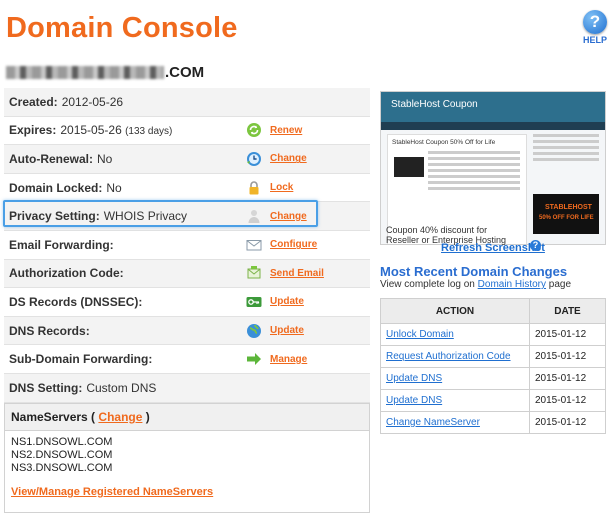 This screenshot has width=610, height=520. Describe the element at coordinates (187, 302) in the screenshot. I see `row-ds-records: DS Records (DNSSEC): Update` at that location.